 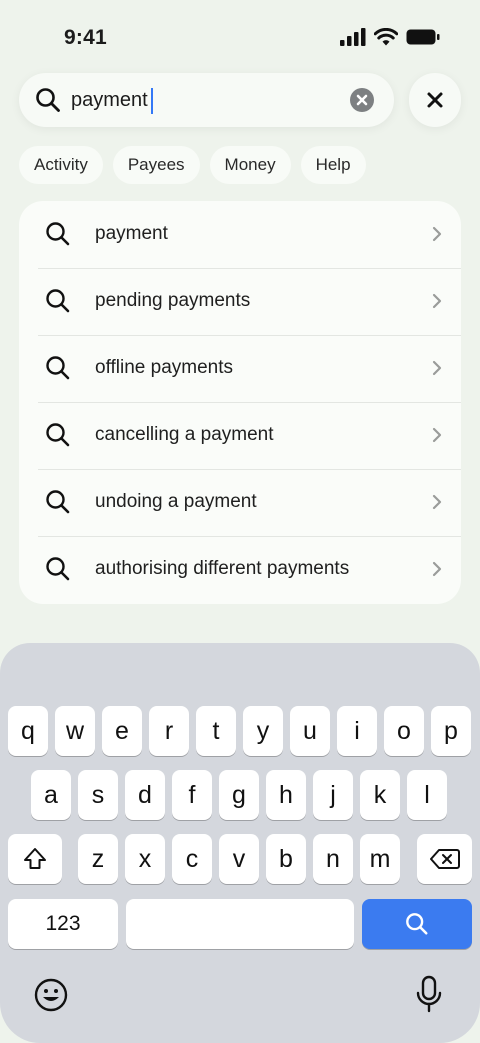 I want to click on suggestion-row: cancelling a payment, so click(x=240, y=435).